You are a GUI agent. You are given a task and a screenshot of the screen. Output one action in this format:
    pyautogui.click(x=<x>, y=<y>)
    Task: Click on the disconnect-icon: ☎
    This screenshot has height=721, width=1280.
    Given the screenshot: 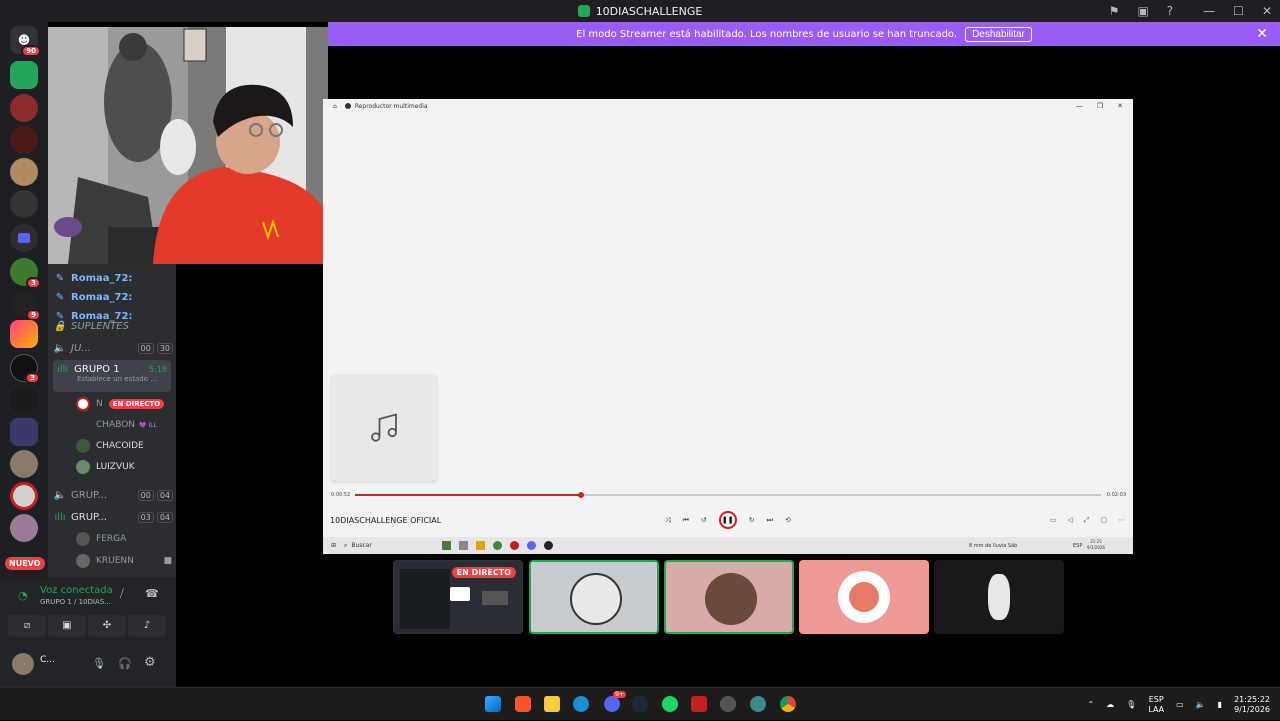 What is the action you would take?
    pyautogui.click(x=152, y=593)
    